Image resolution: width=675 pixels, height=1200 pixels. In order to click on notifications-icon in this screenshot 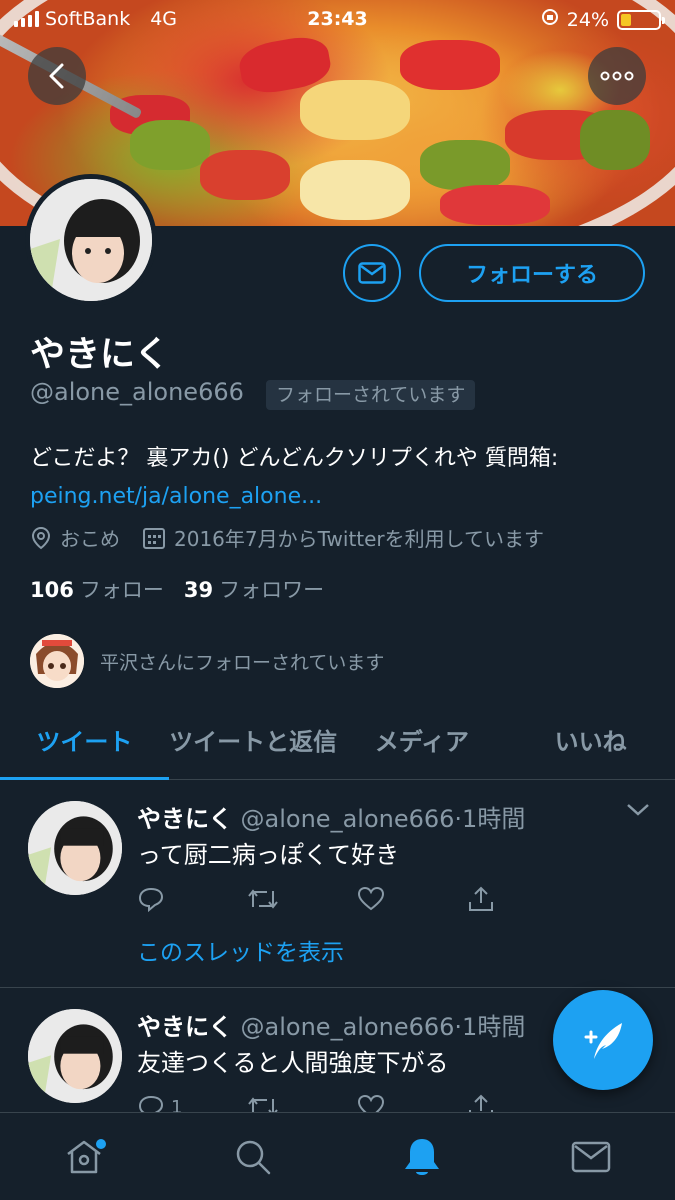, I will do `click(421, 1156)`.